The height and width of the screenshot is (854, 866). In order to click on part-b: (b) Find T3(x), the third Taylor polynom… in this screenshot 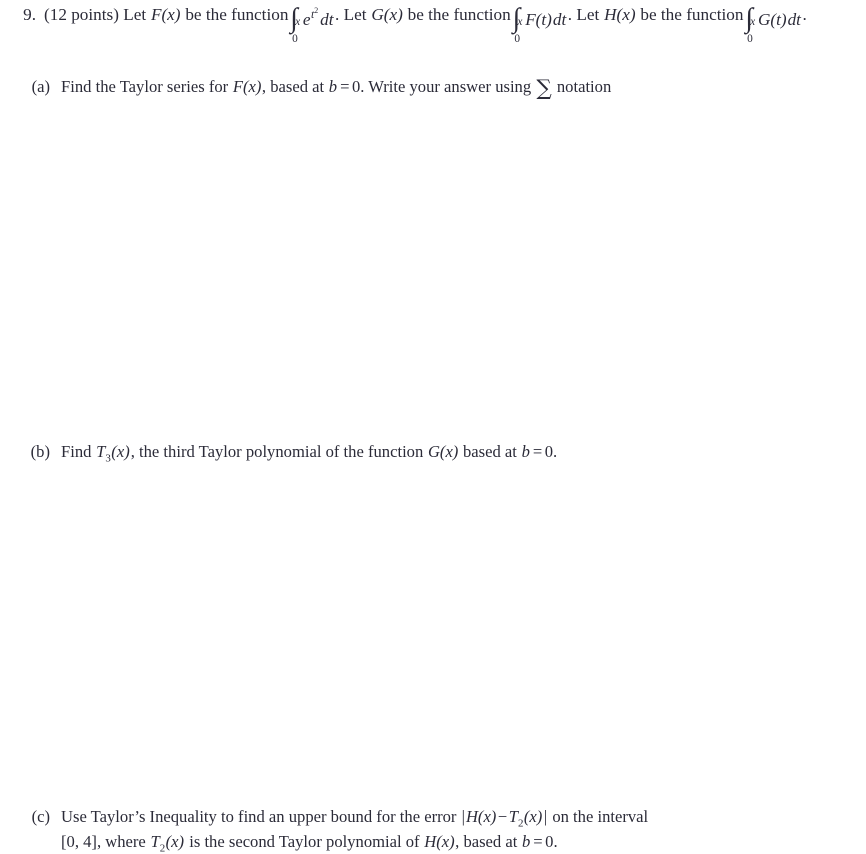, I will do `click(441, 451)`.